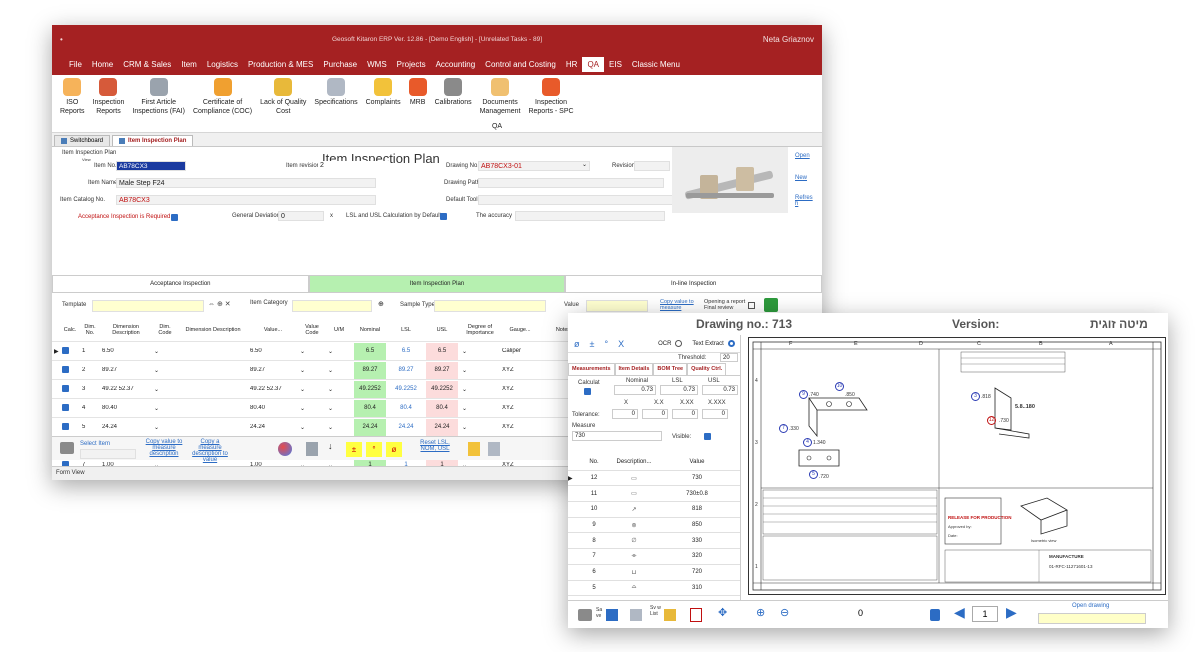  I want to click on value: 6.50, so click(273, 351).